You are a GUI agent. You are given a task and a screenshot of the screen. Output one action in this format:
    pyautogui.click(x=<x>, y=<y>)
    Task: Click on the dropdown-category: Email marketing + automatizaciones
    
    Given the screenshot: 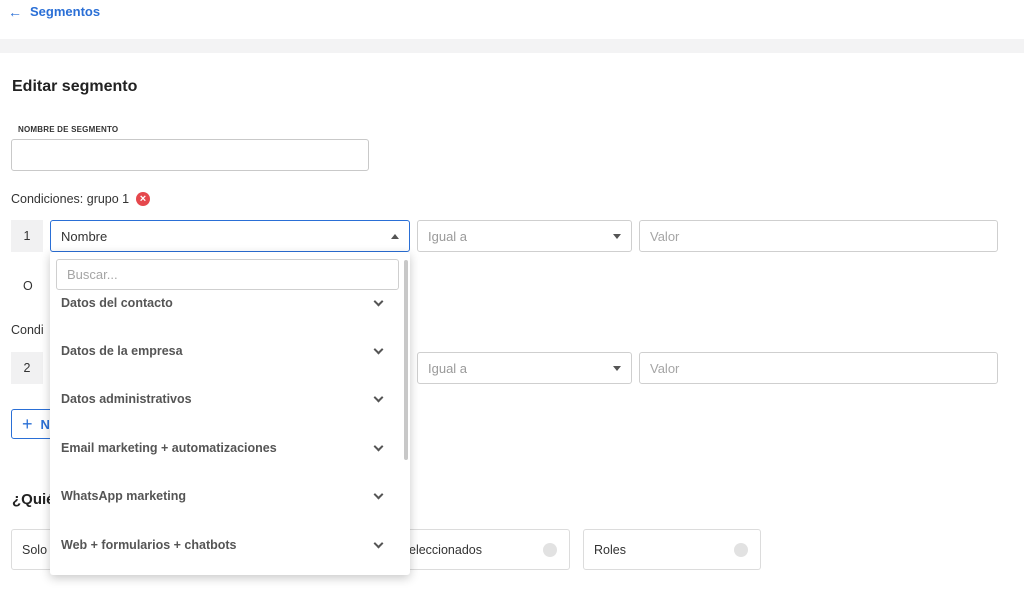 What is the action you would take?
    pyautogui.click(x=226, y=448)
    